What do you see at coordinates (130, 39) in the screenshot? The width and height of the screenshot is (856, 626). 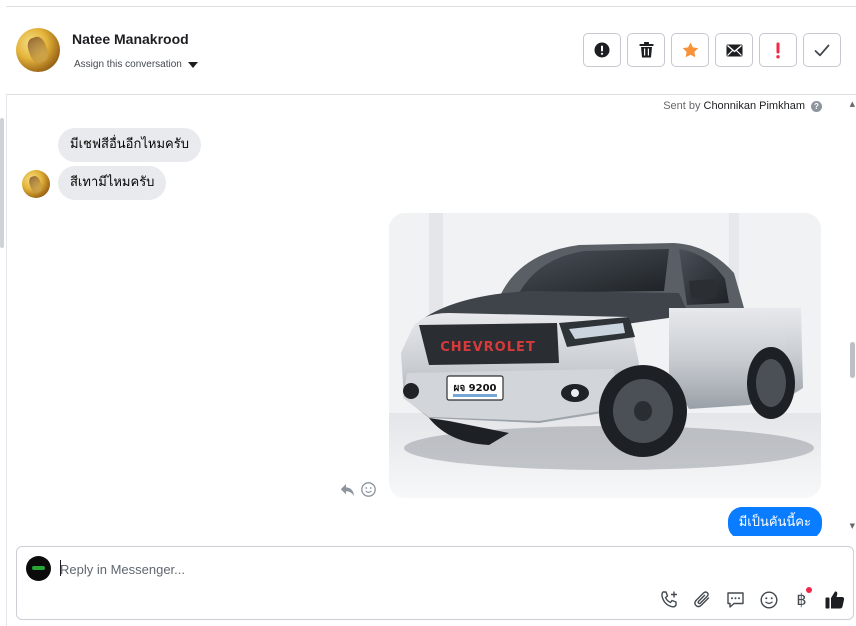 I see `contact-name: Natee Manakrood` at bounding box center [130, 39].